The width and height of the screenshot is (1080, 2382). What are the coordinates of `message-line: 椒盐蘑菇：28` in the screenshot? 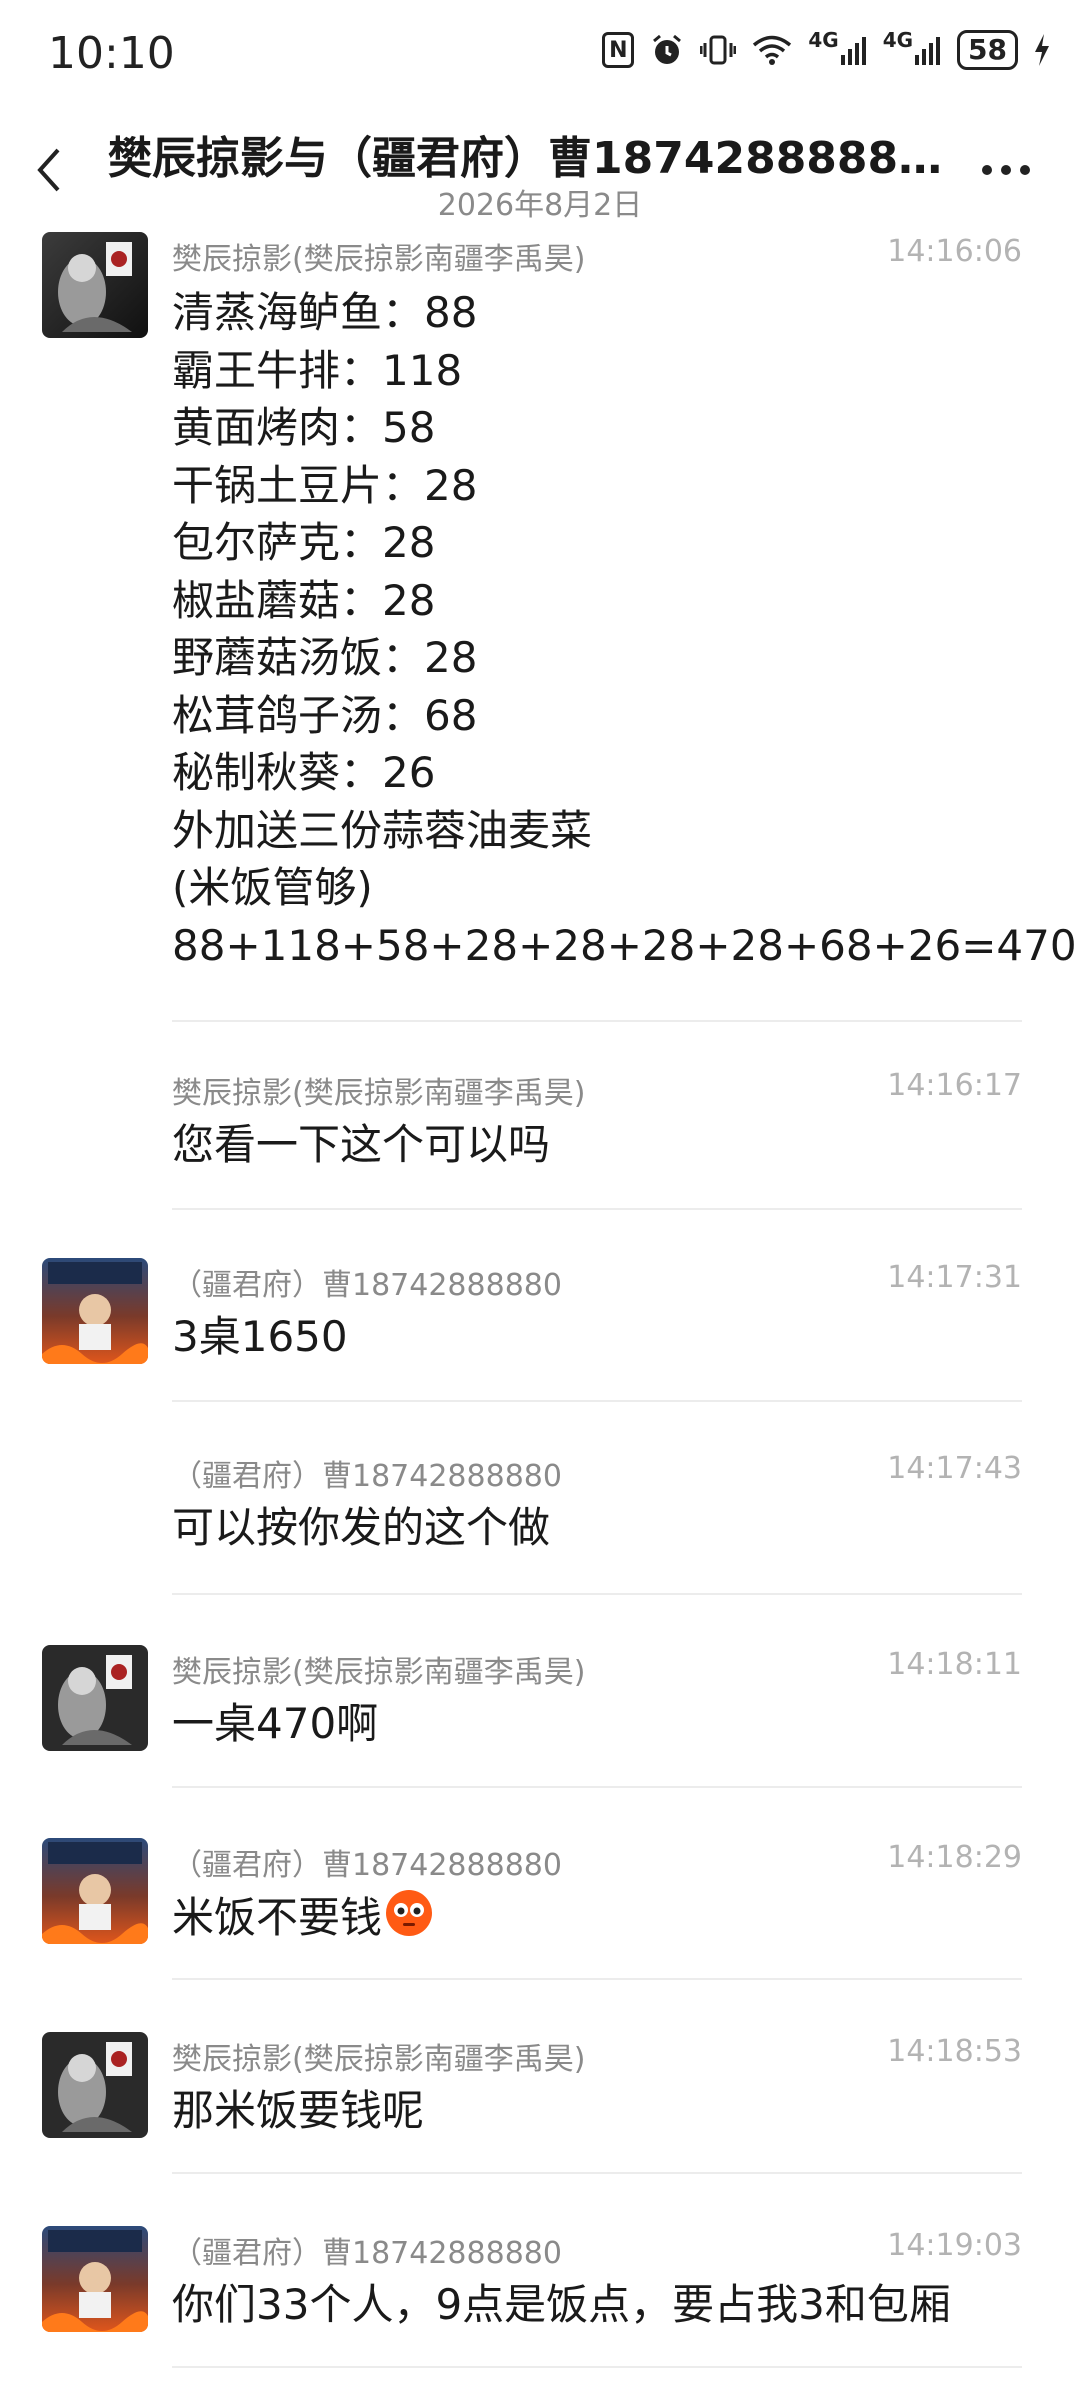 It's located at (304, 600).